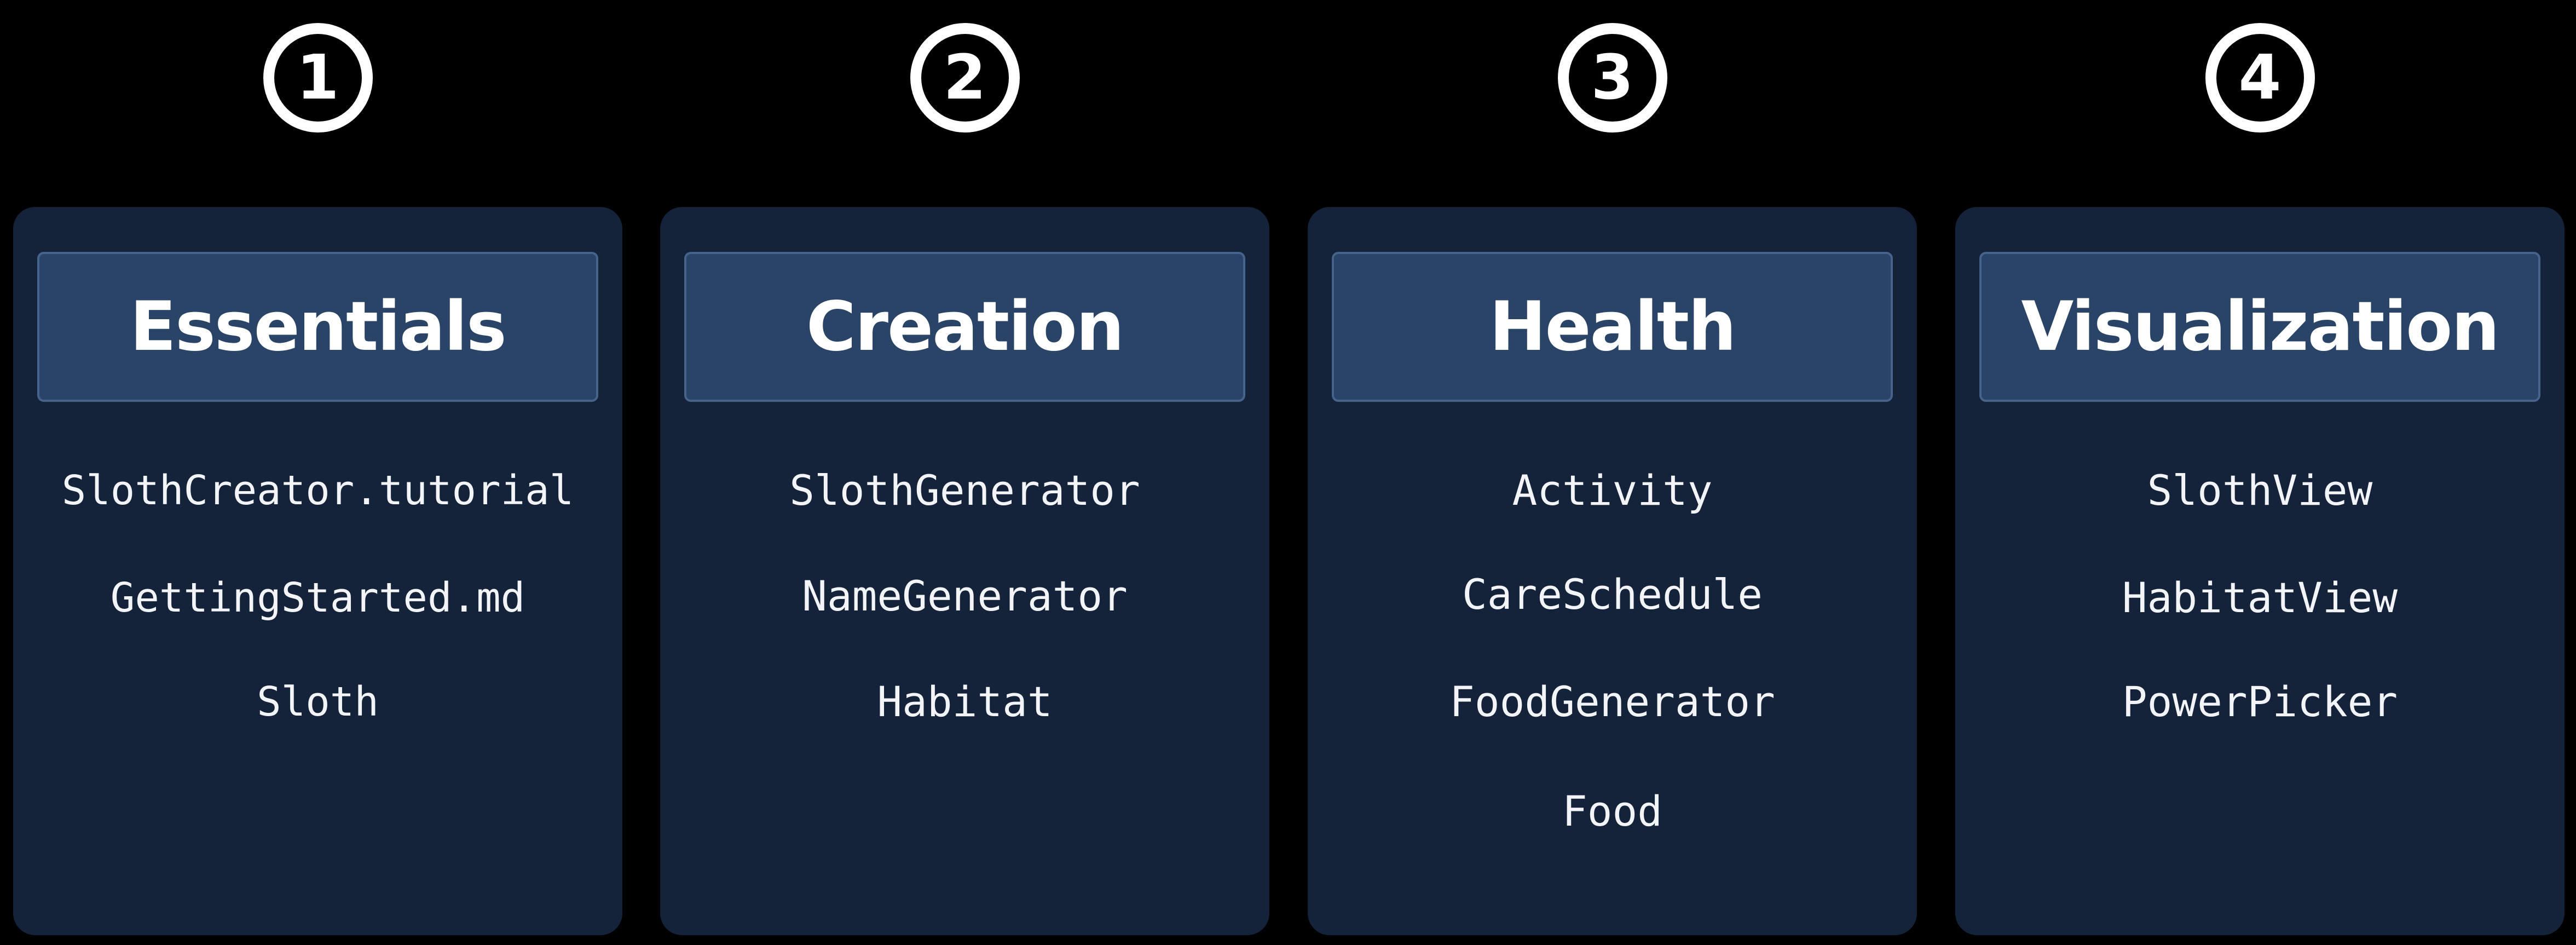  I want to click on file-item: CareSchedule, so click(1613, 594).